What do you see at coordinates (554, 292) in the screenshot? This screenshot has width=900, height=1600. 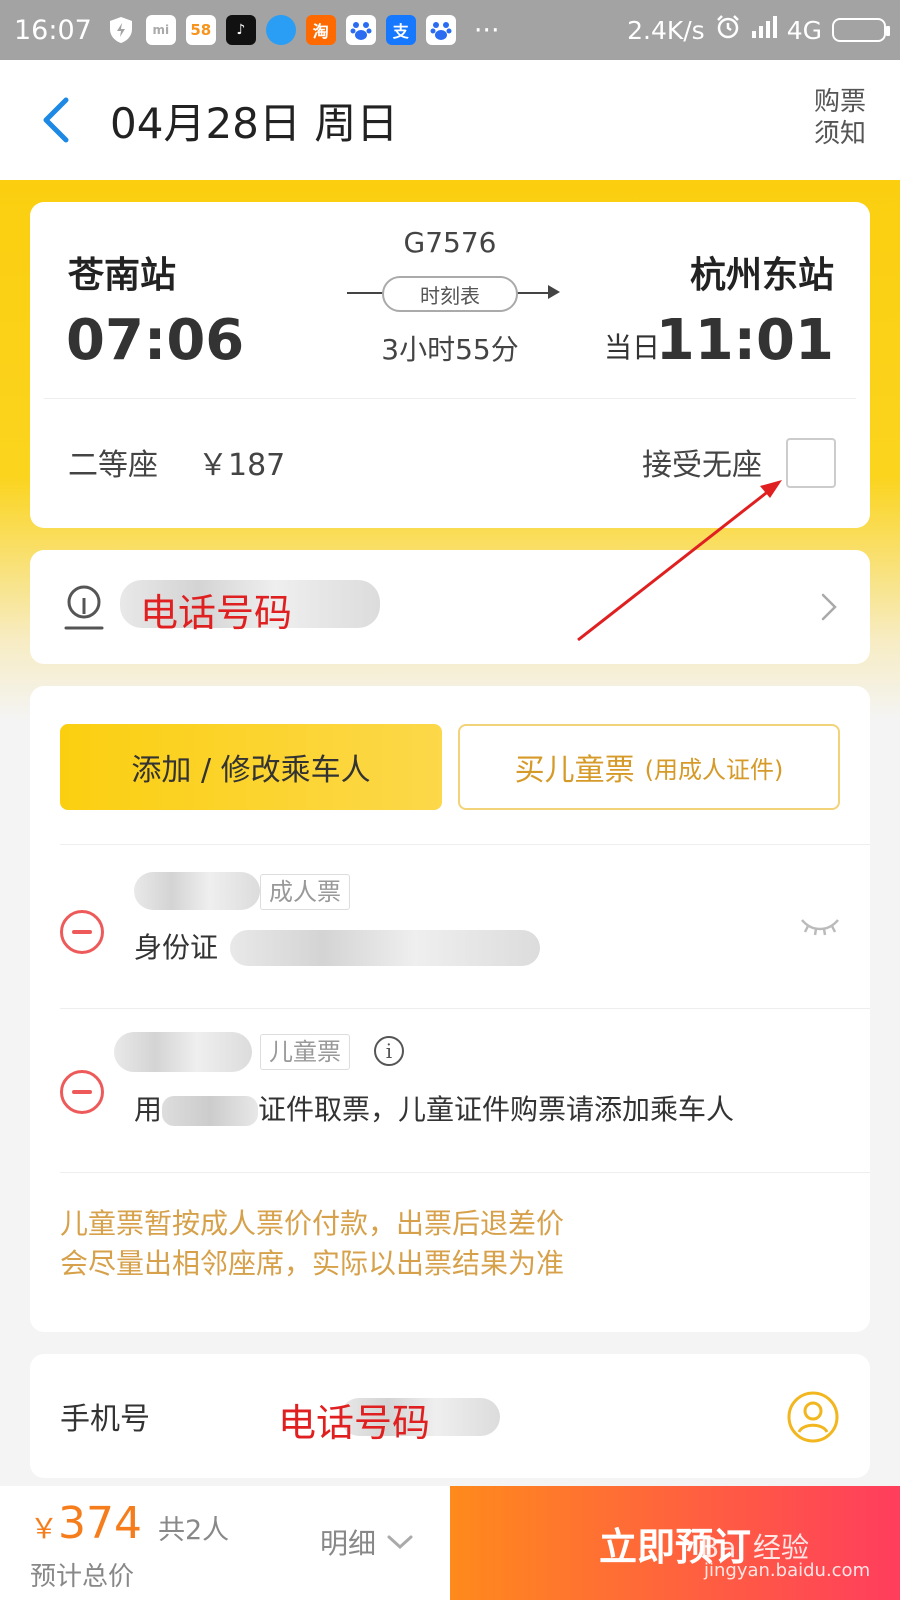 I see `route-arrow-icon` at bounding box center [554, 292].